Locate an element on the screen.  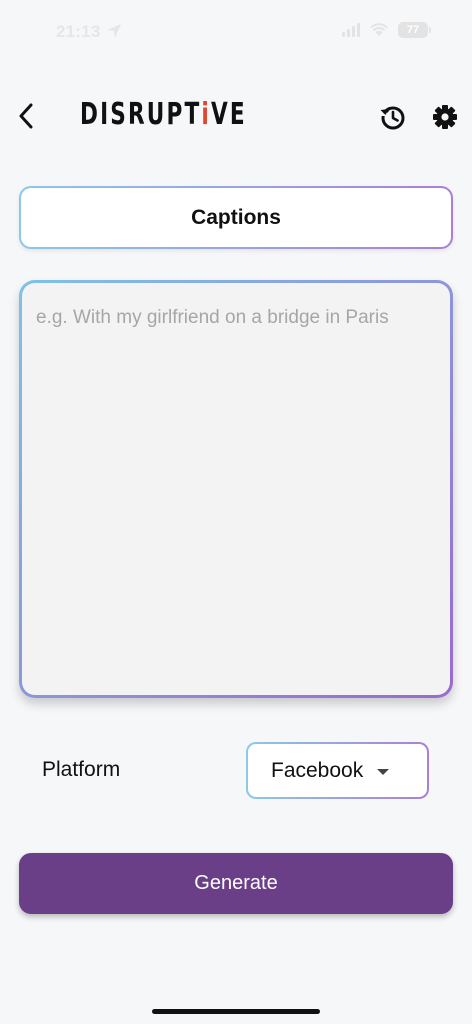
status-time: 21:13 is located at coordinates (78, 31).